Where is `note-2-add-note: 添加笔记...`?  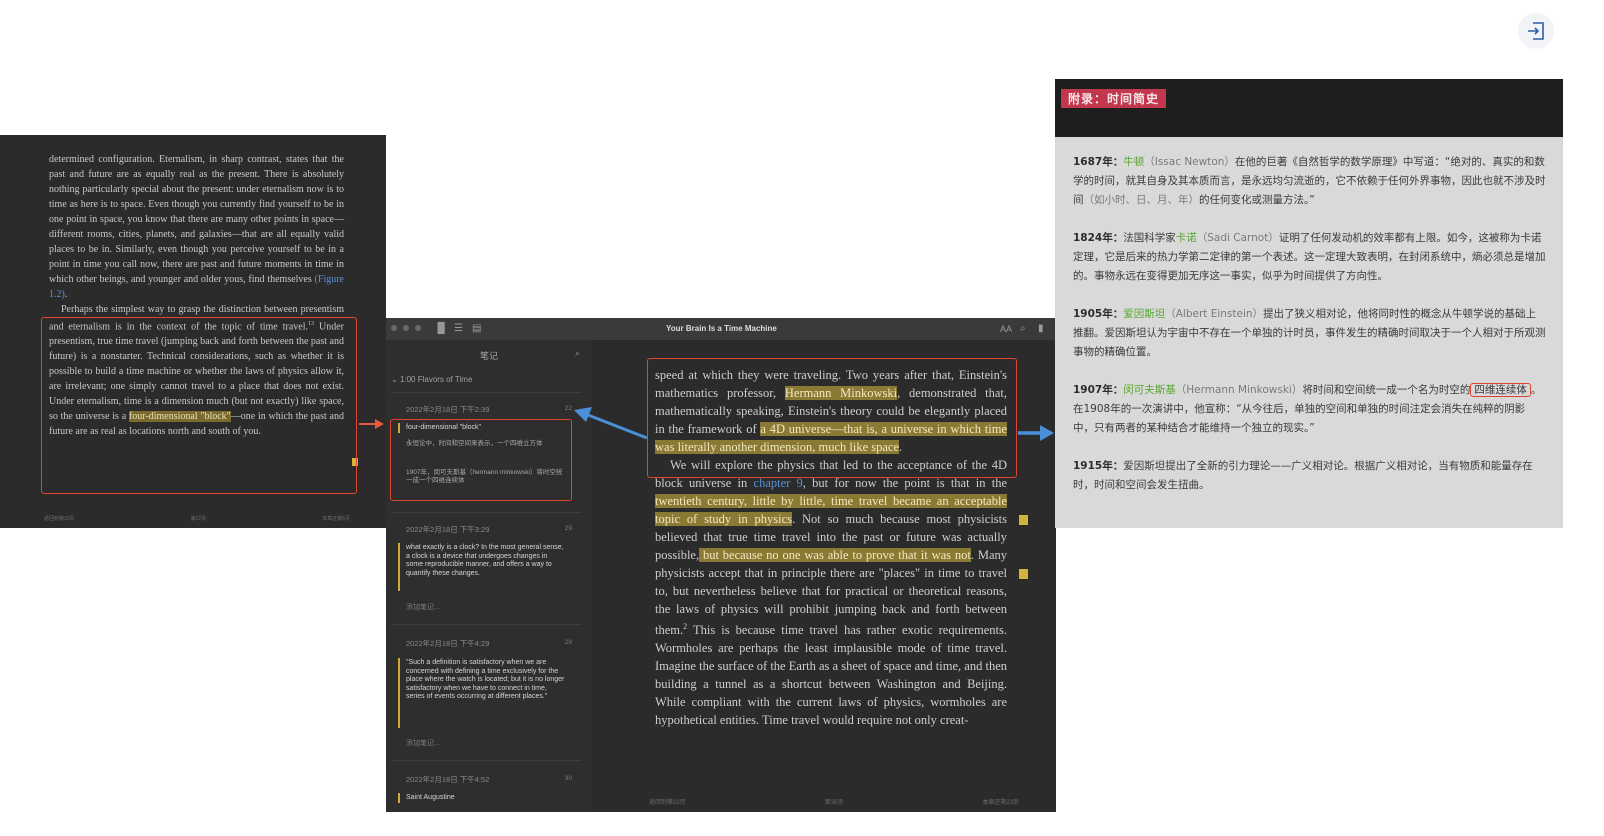
note-2-add-note: 添加笔记... is located at coordinates (423, 607).